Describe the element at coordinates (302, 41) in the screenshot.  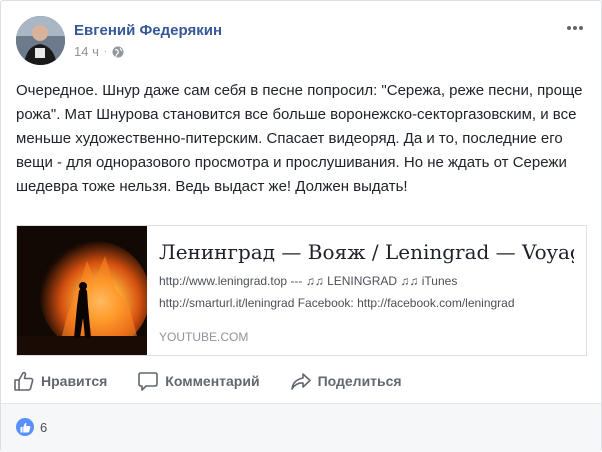
I see `post-header: Евгений Федерякин 14 ч ·` at that location.